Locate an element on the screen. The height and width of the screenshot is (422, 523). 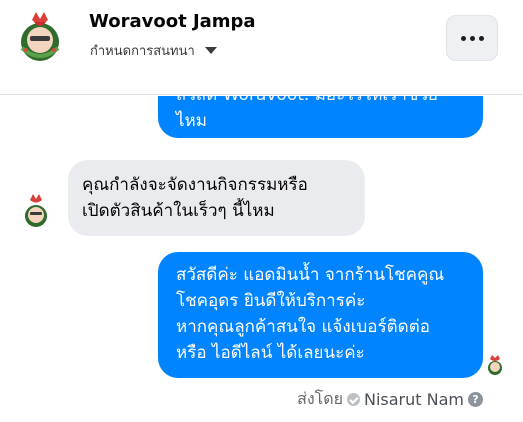
message-line: โชคอุดร ยินดีให้บริการค่ะ is located at coordinates (271, 301).